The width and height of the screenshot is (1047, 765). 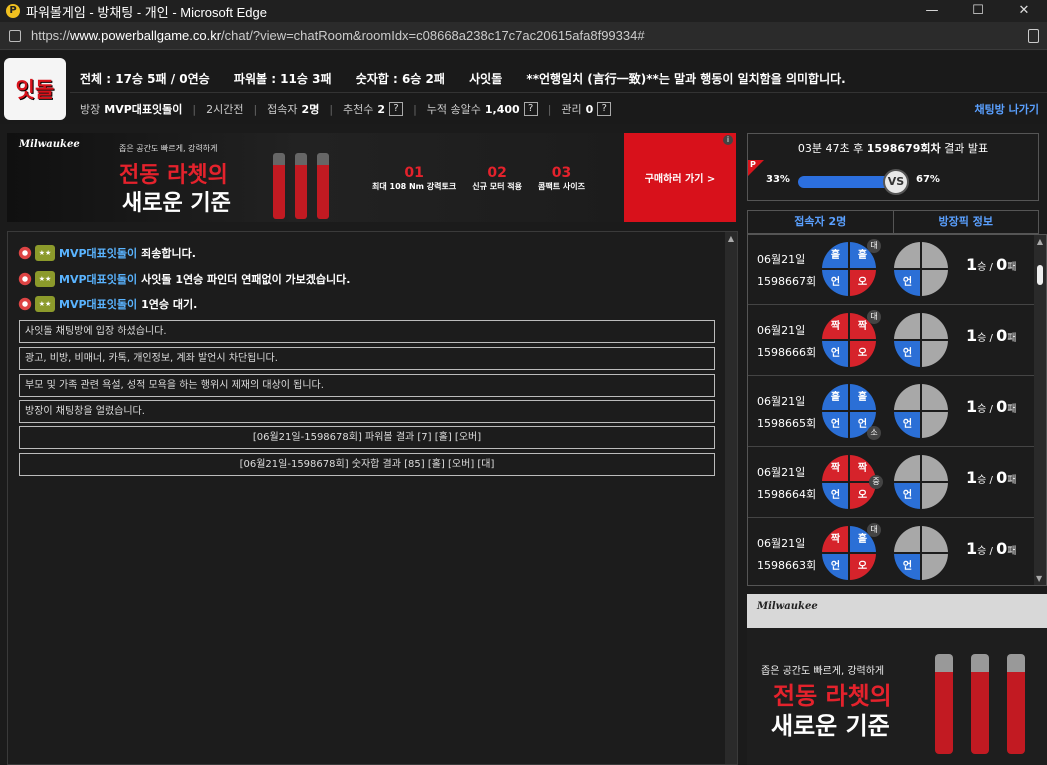 I want to click on size-tag-icon: 소, so click(x=874, y=433).